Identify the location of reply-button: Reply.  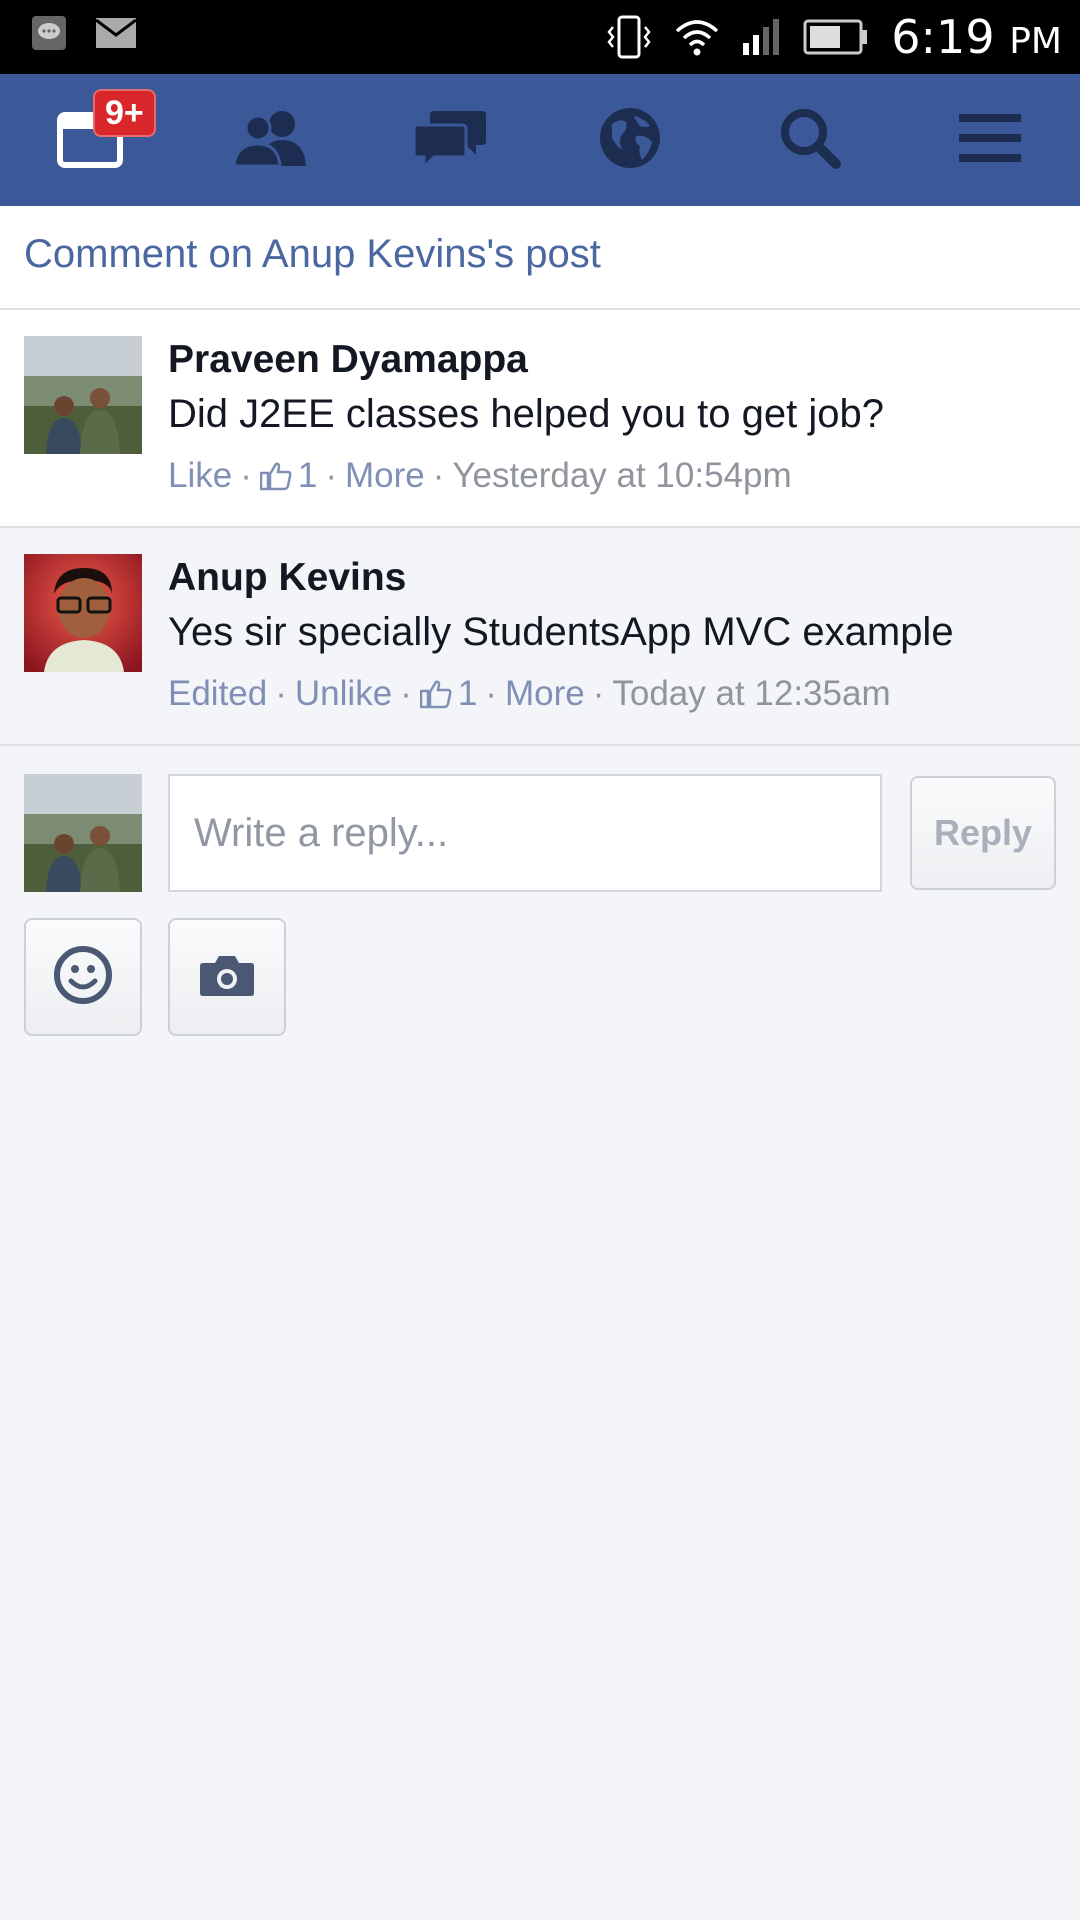
(983, 833).